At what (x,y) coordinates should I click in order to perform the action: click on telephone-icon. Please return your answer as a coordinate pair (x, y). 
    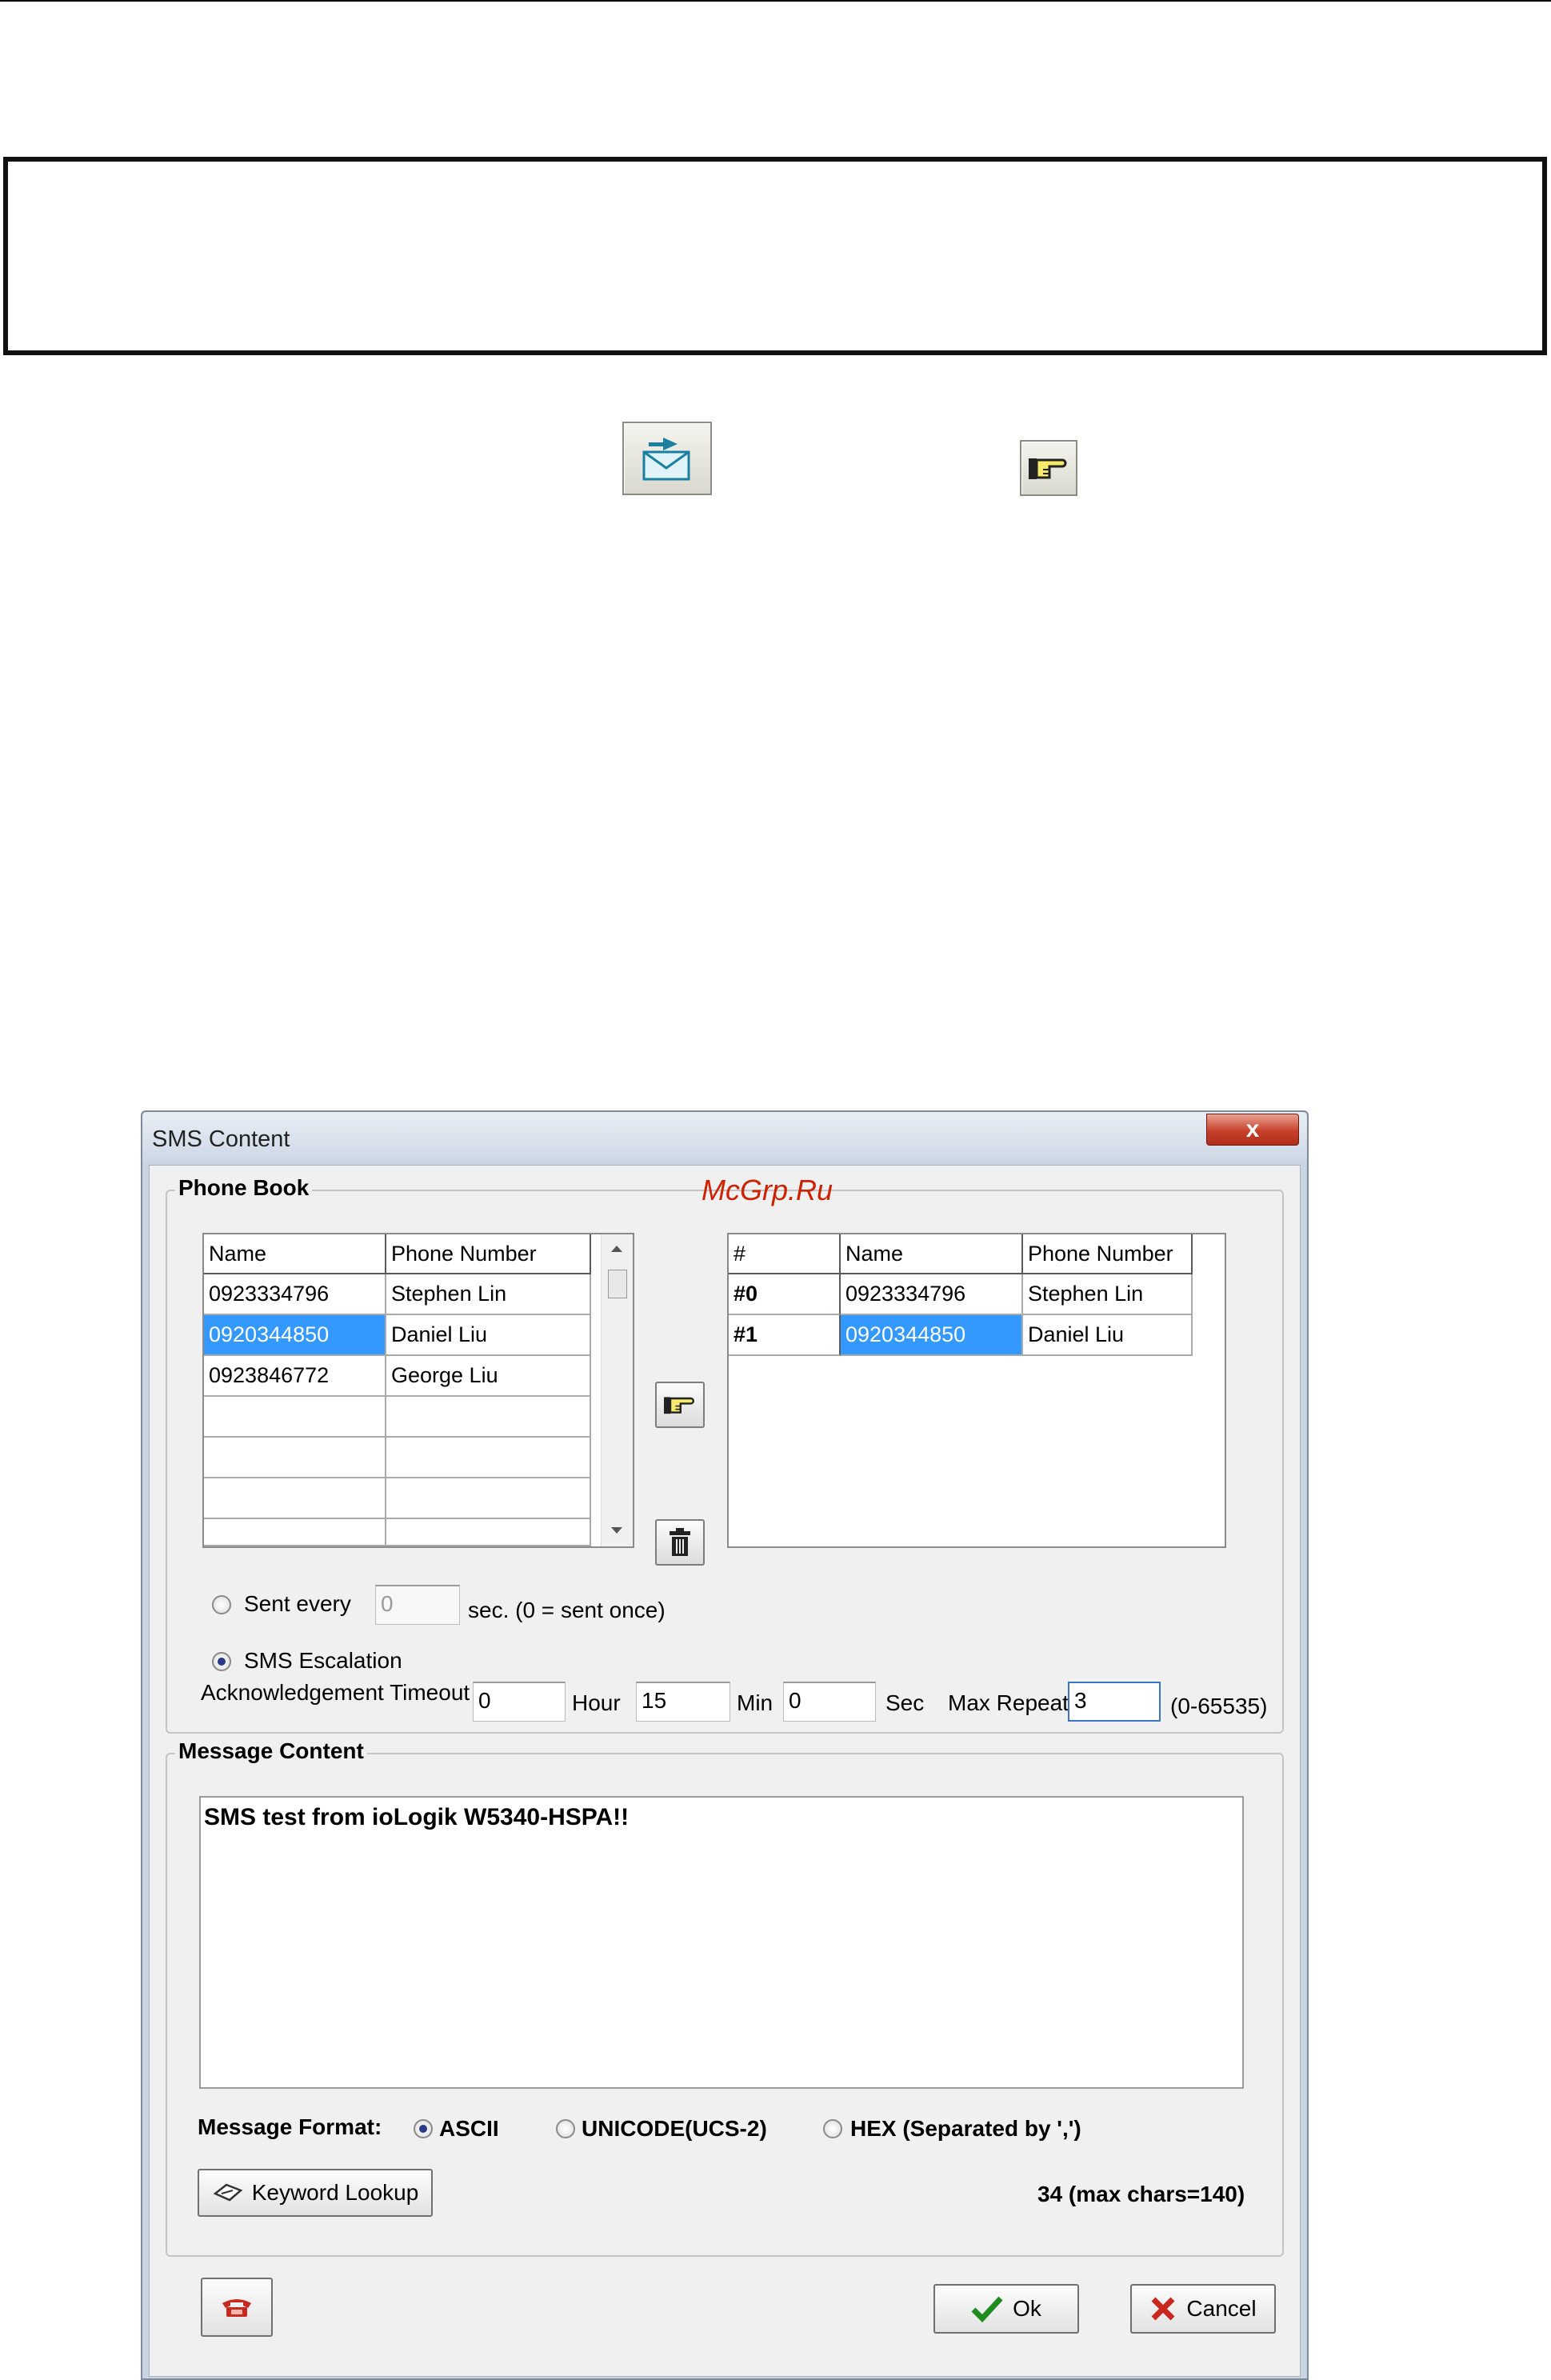
    Looking at the image, I should click on (236, 2308).